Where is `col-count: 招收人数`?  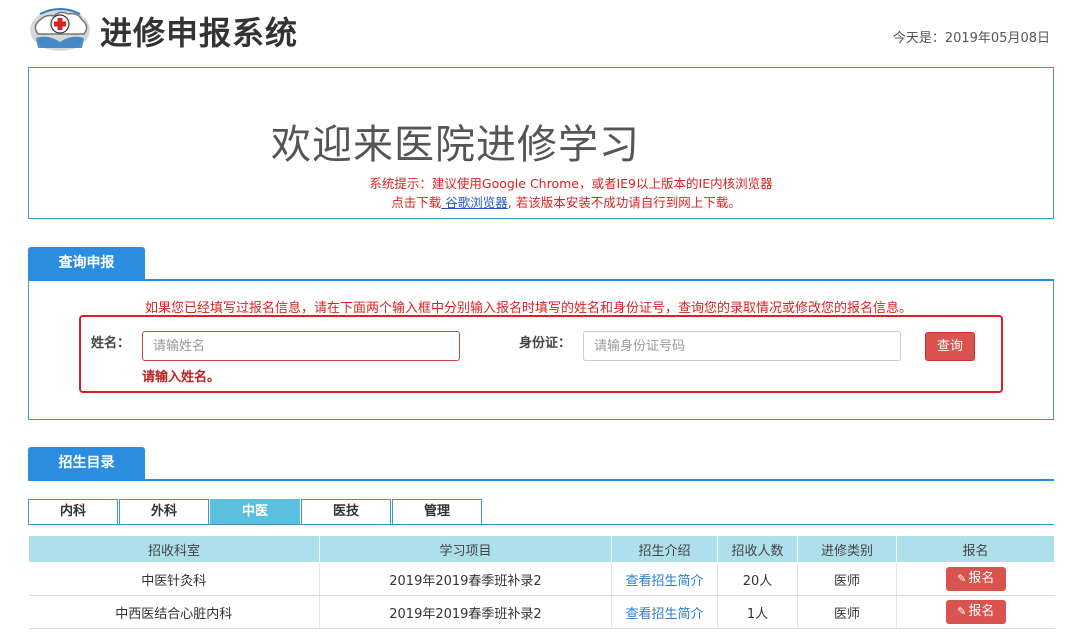
col-count: 招收人数 is located at coordinates (757, 549).